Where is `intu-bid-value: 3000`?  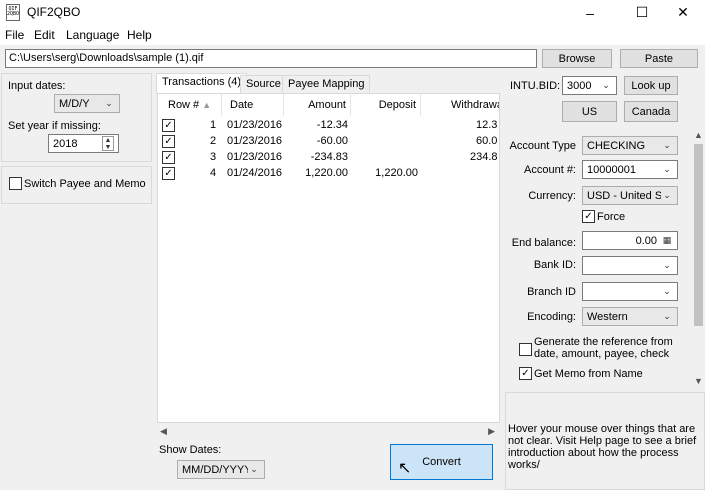
intu-bid-value: 3000 is located at coordinates (579, 85).